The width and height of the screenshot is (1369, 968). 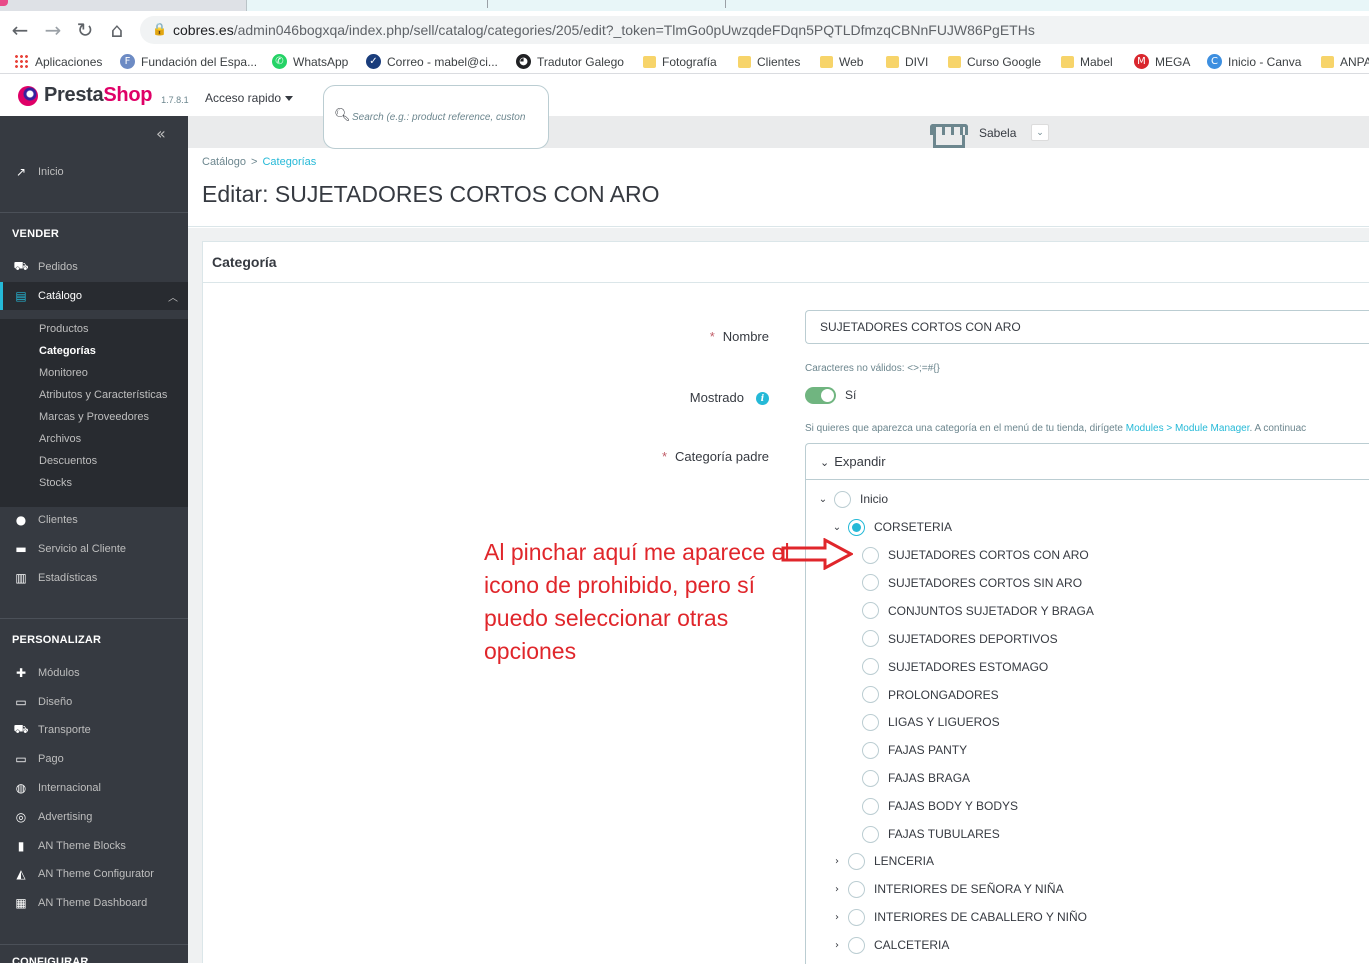 What do you see at coordinates (446, 117) in the screenshot?
I see `search-input` at bounding box center [446, 117].